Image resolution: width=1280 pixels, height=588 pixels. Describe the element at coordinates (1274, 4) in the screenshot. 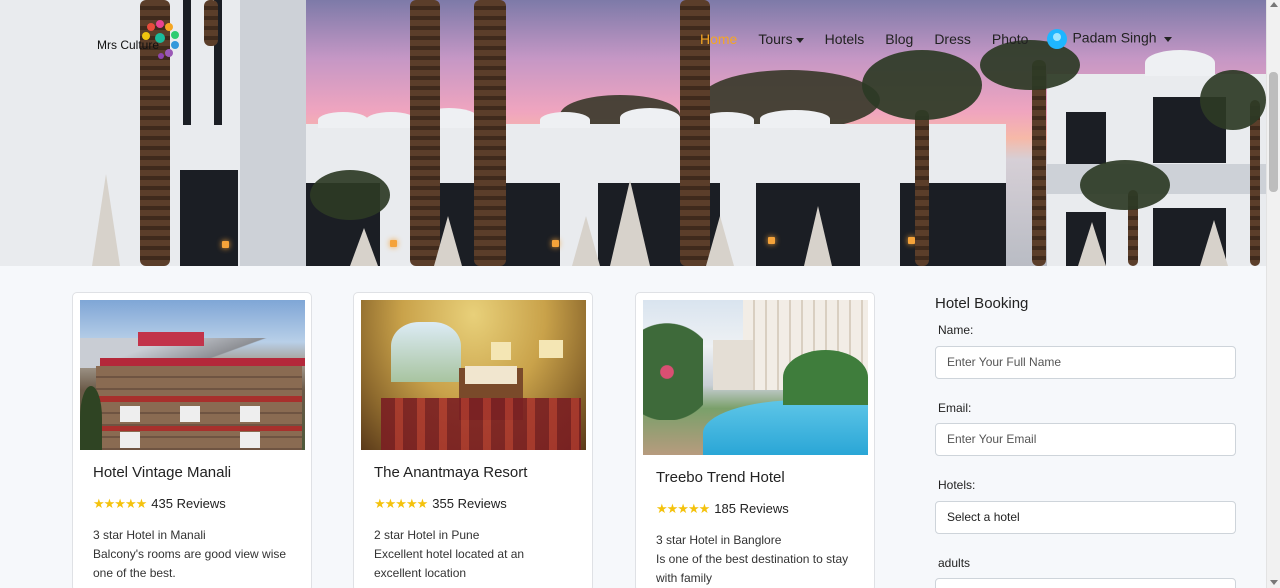

I see `scroll-up-icon` at that location.